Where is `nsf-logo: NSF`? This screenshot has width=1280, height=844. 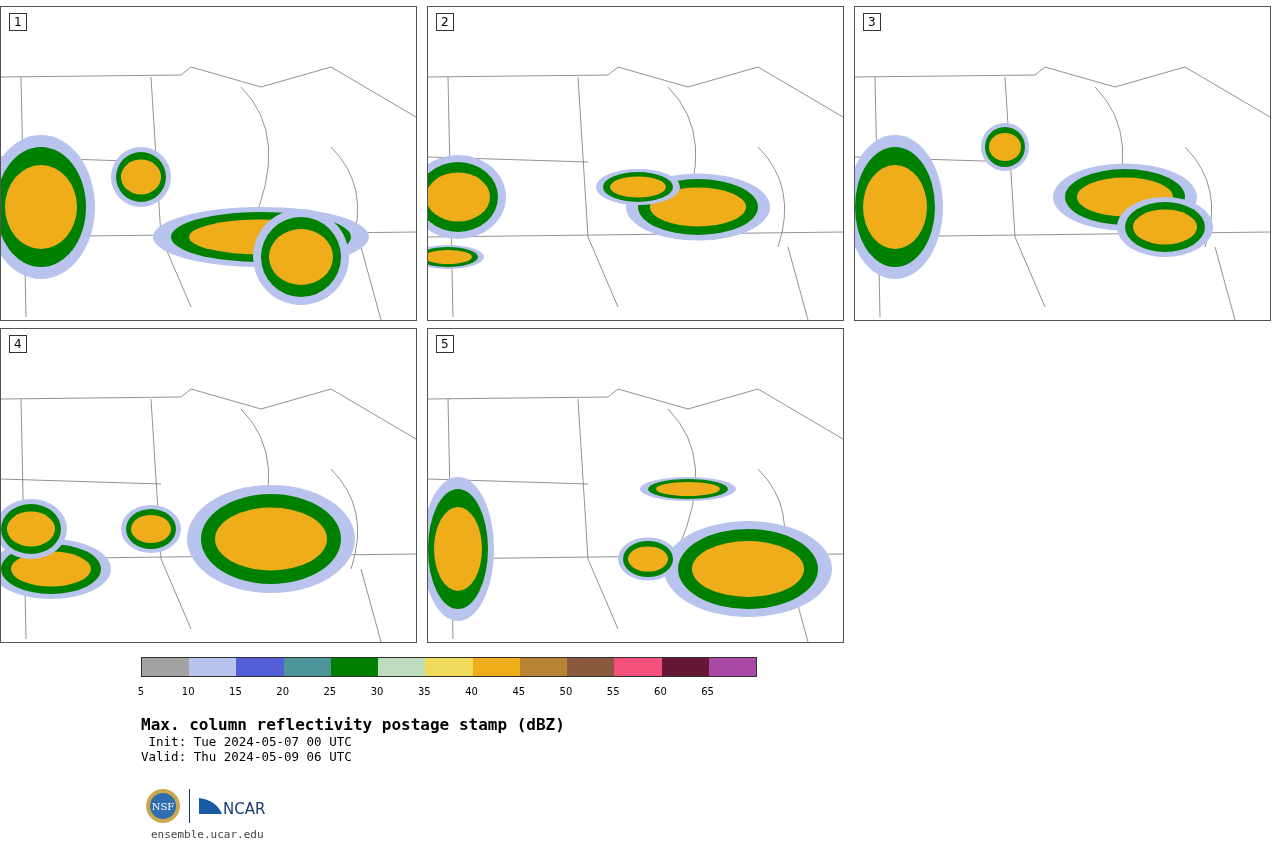
nsf-logo: NSF is located at coordinates (163, 806).